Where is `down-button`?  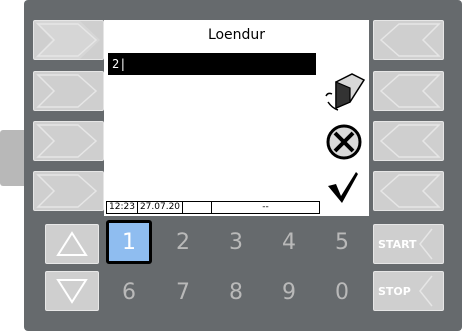 down-button is located at coordinates (72, 291).